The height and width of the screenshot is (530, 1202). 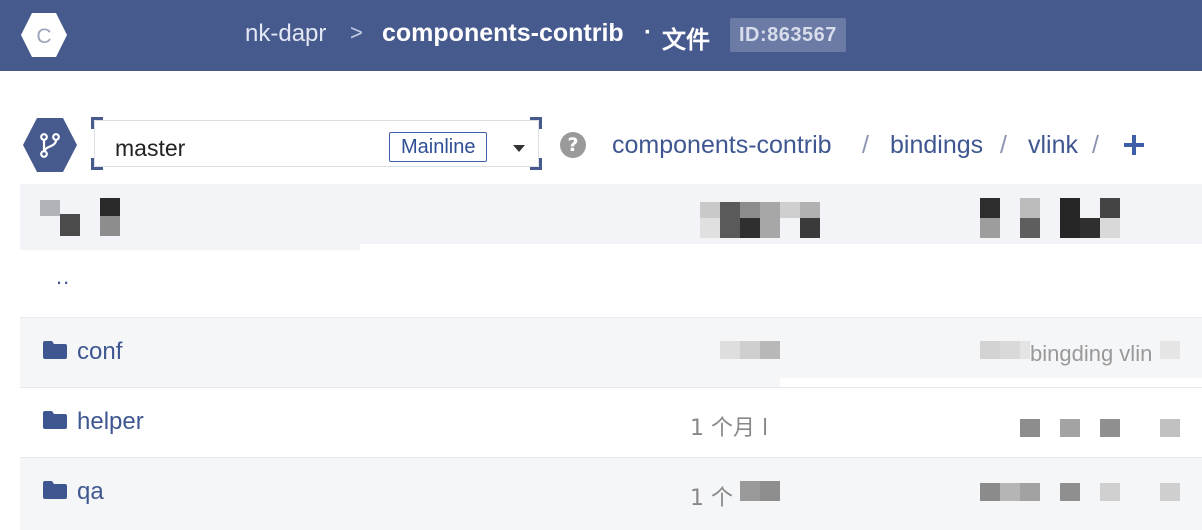 What do you see at coordinates (729, 428) in the screenshot?
I see `last-updated-time: 1 个月 l` at bounding box center [729, 428].